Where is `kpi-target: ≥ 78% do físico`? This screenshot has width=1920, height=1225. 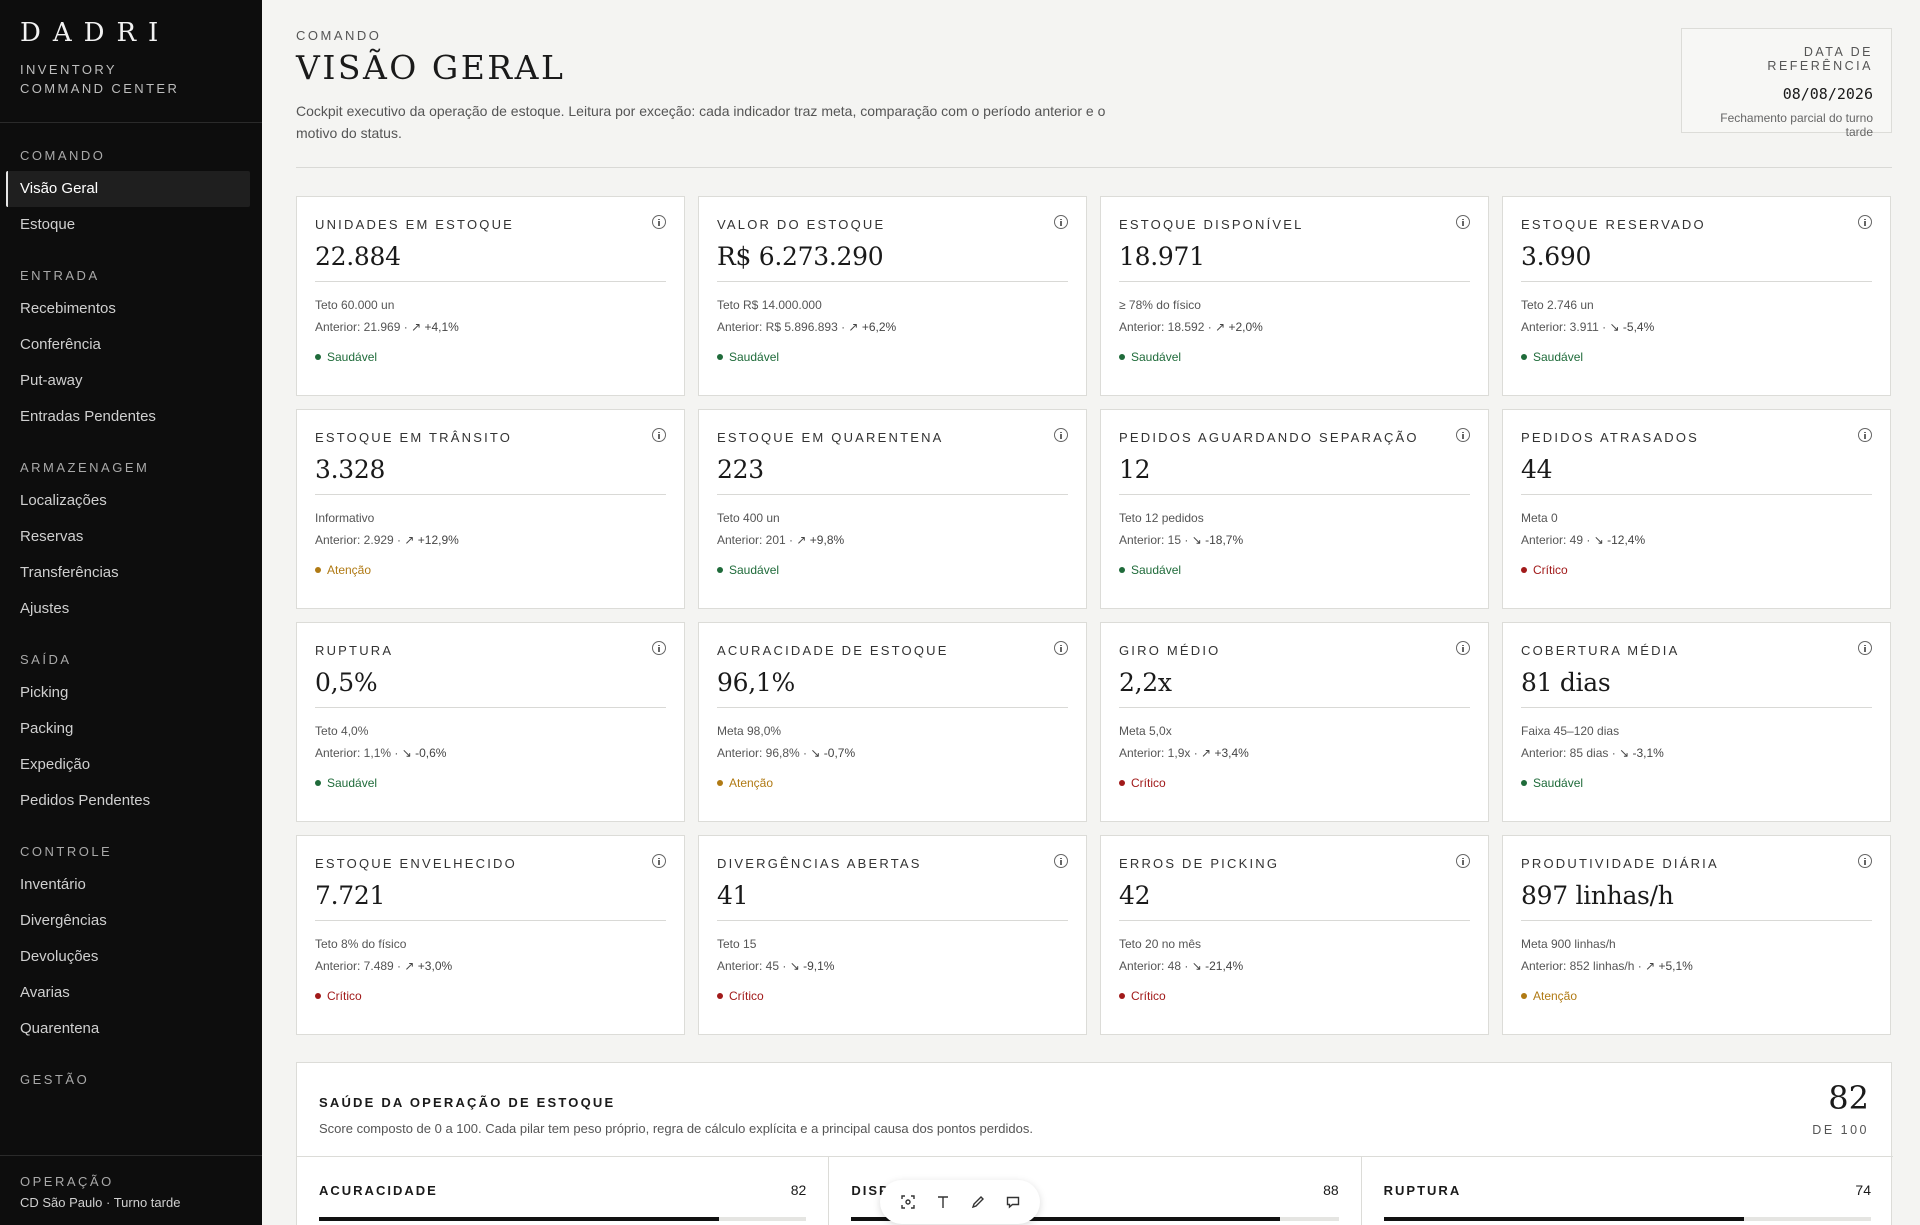 kpi-target: ≥ 78% do físico is located at coordinates (1160, 305).